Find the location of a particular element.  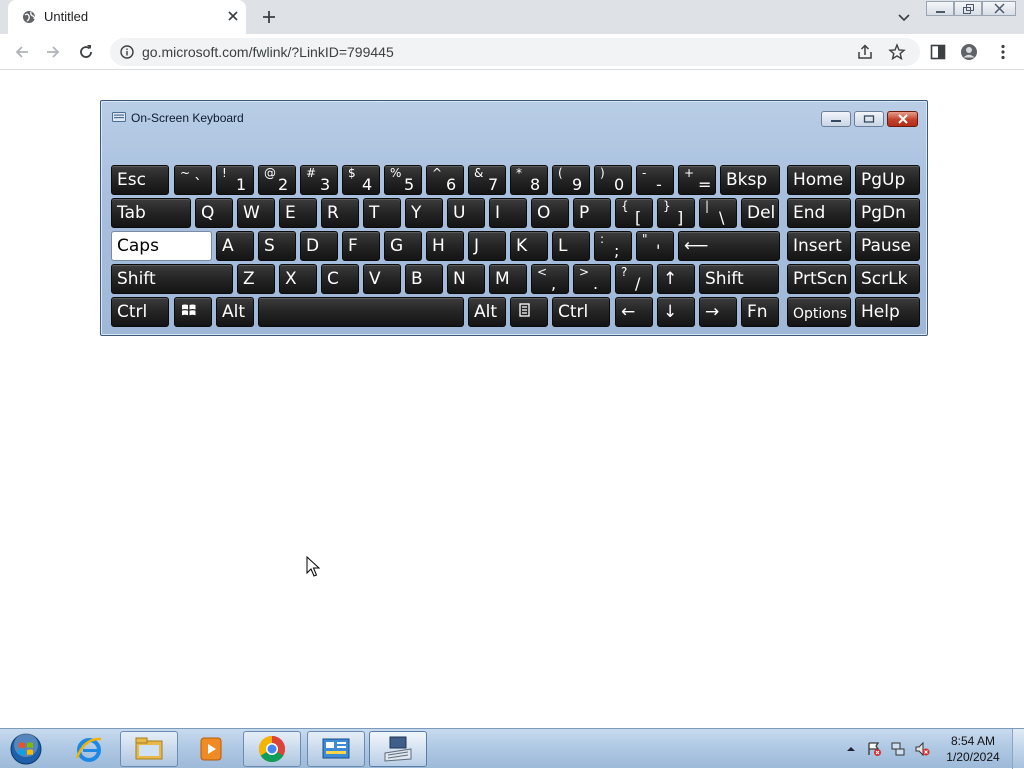

key-enter: ⟵ is located at coordinates (729, 246).